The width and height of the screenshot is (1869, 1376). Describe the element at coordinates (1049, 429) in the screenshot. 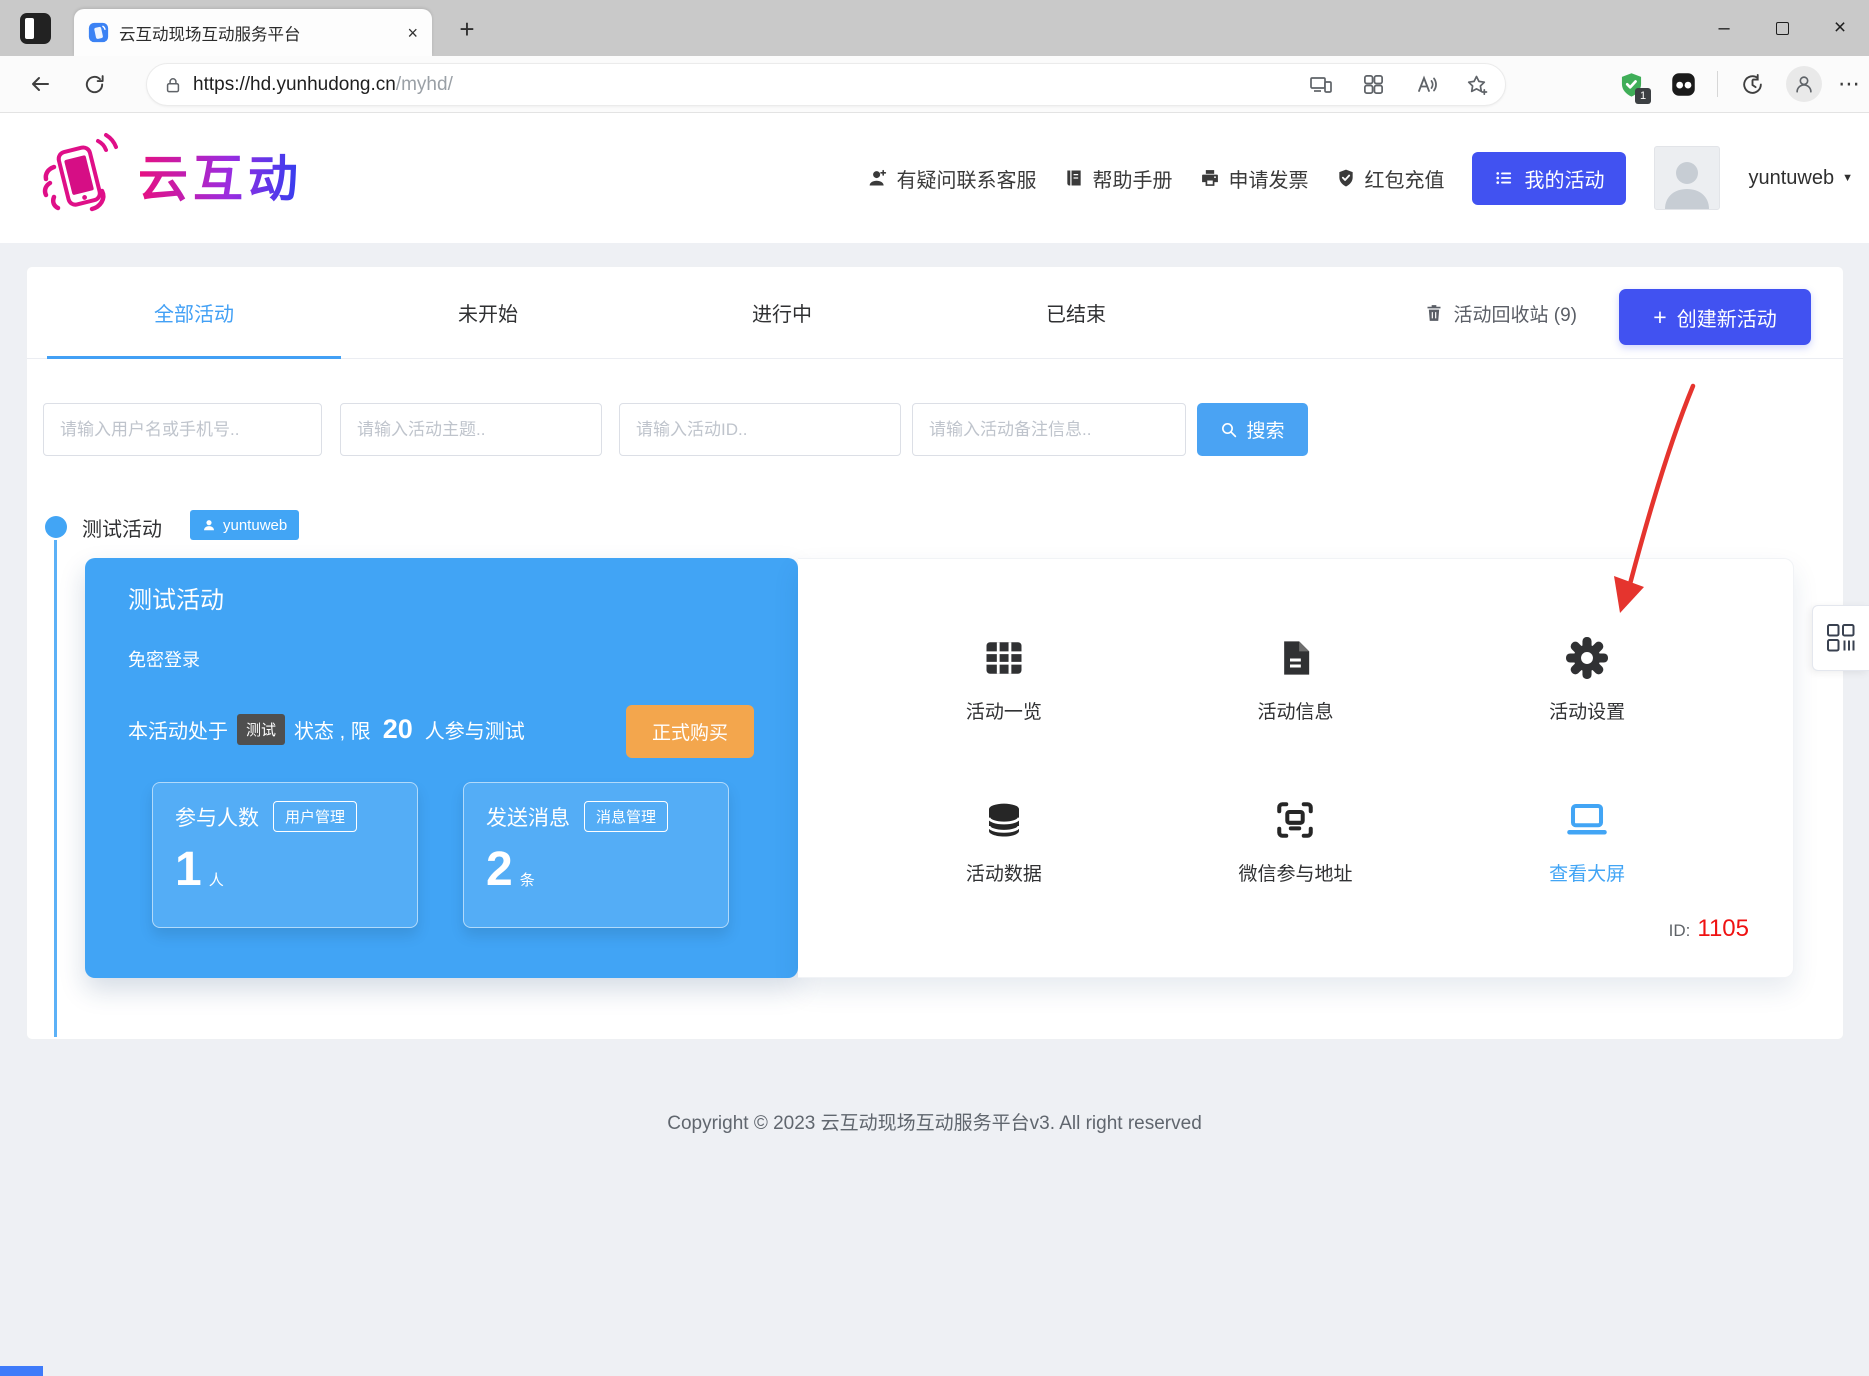

I see `activity-note-input` at that location.